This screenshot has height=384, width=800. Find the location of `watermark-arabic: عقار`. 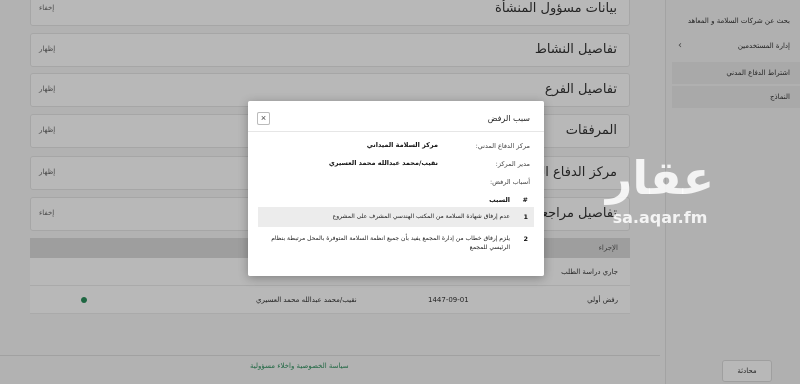

watermark-arabic: عقار is located at coordinates (660, 178).